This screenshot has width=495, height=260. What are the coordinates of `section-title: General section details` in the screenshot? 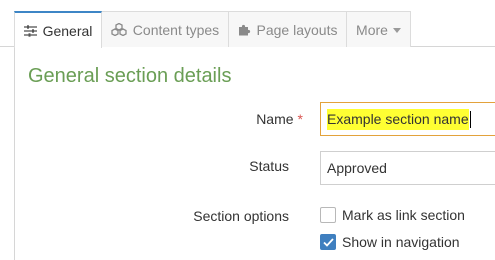 It's located at (130, 76).